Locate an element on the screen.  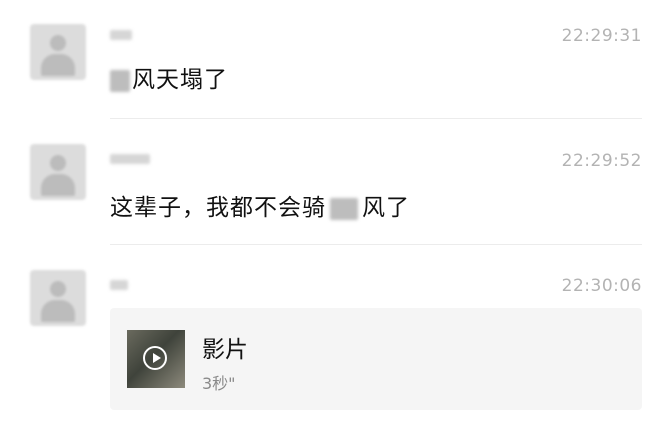
video-thumbnail is located at coordinates (156, 359).